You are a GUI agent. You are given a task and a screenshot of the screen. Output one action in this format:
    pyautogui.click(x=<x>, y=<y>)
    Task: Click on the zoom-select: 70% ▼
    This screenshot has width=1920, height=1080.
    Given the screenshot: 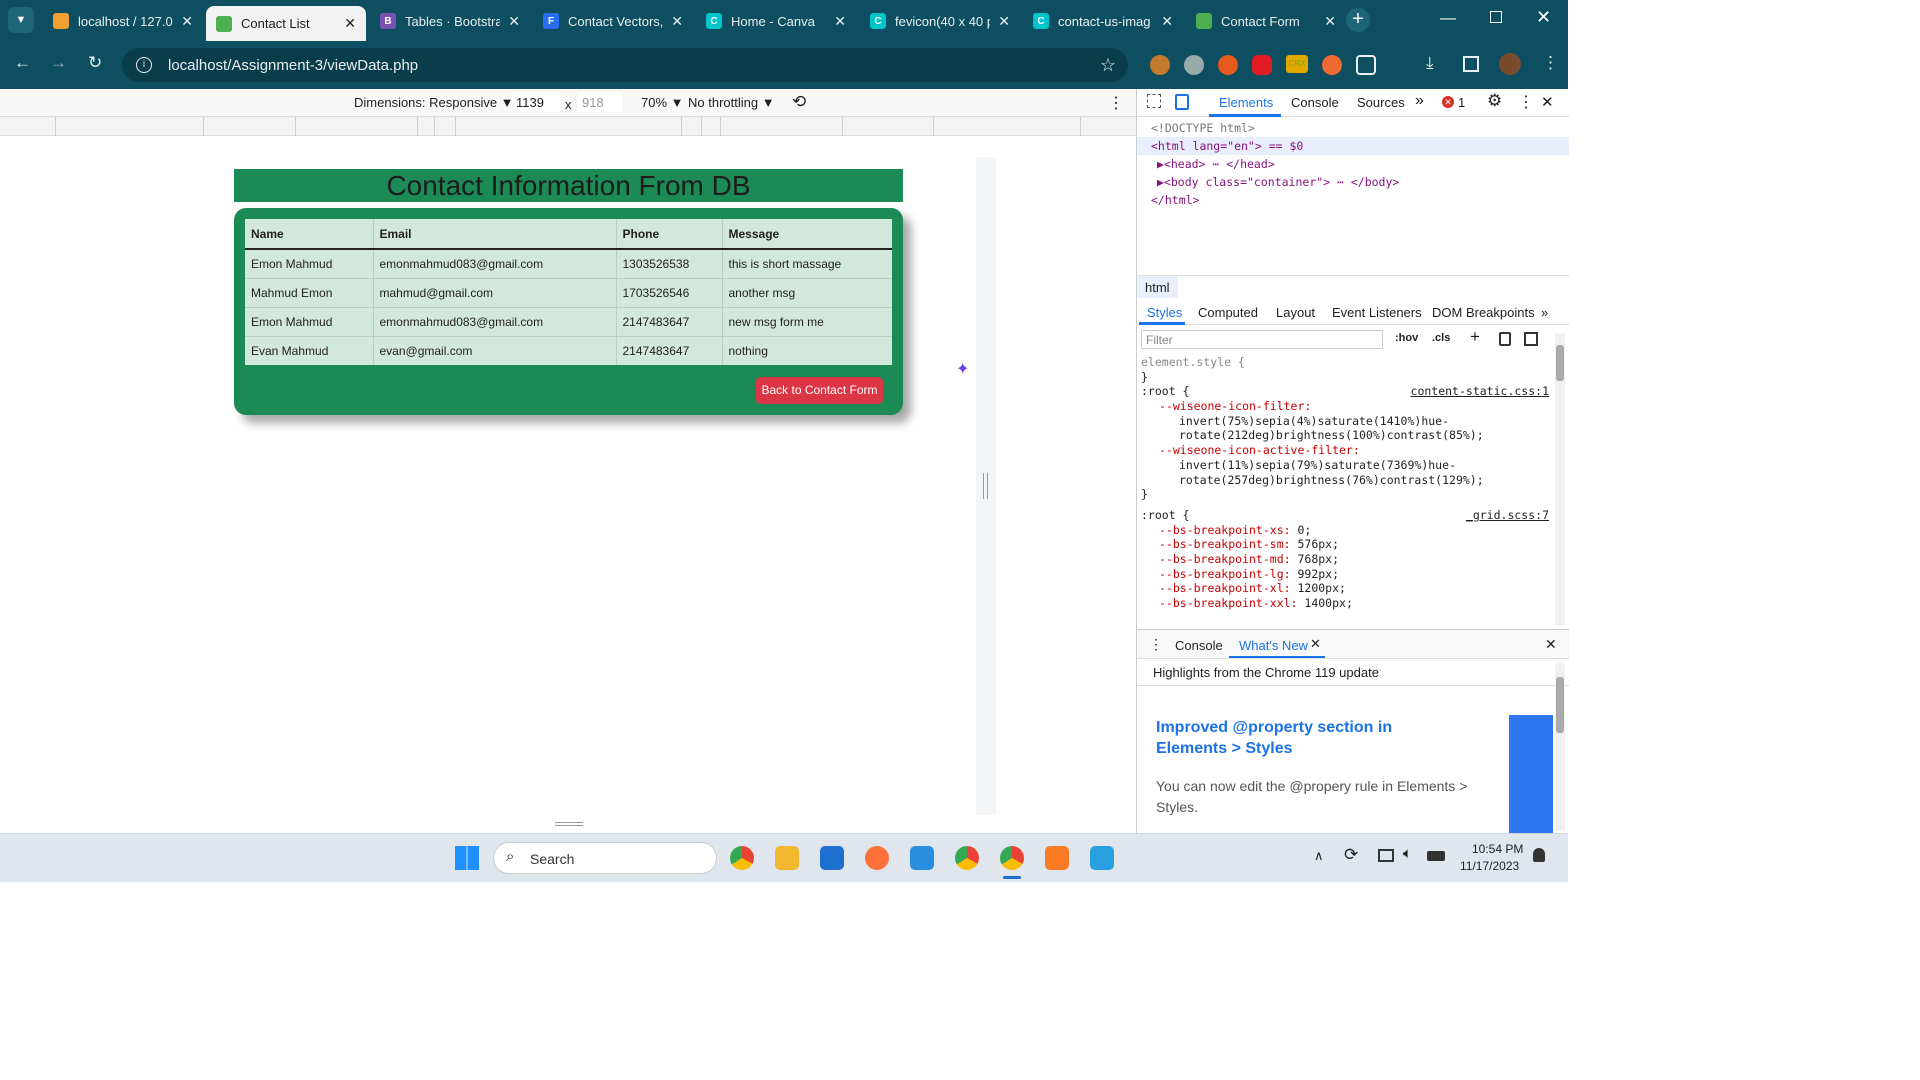 What is the action you would take?
    pyautogui.click(x=662, y=102)
    